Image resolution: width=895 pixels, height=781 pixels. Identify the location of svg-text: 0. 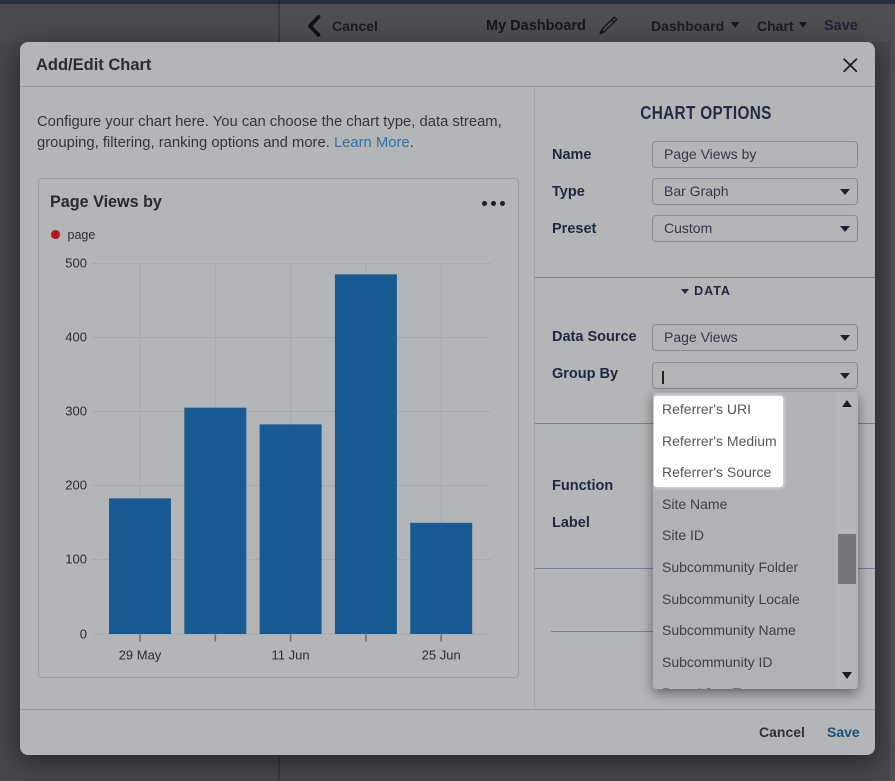
(82, 634).